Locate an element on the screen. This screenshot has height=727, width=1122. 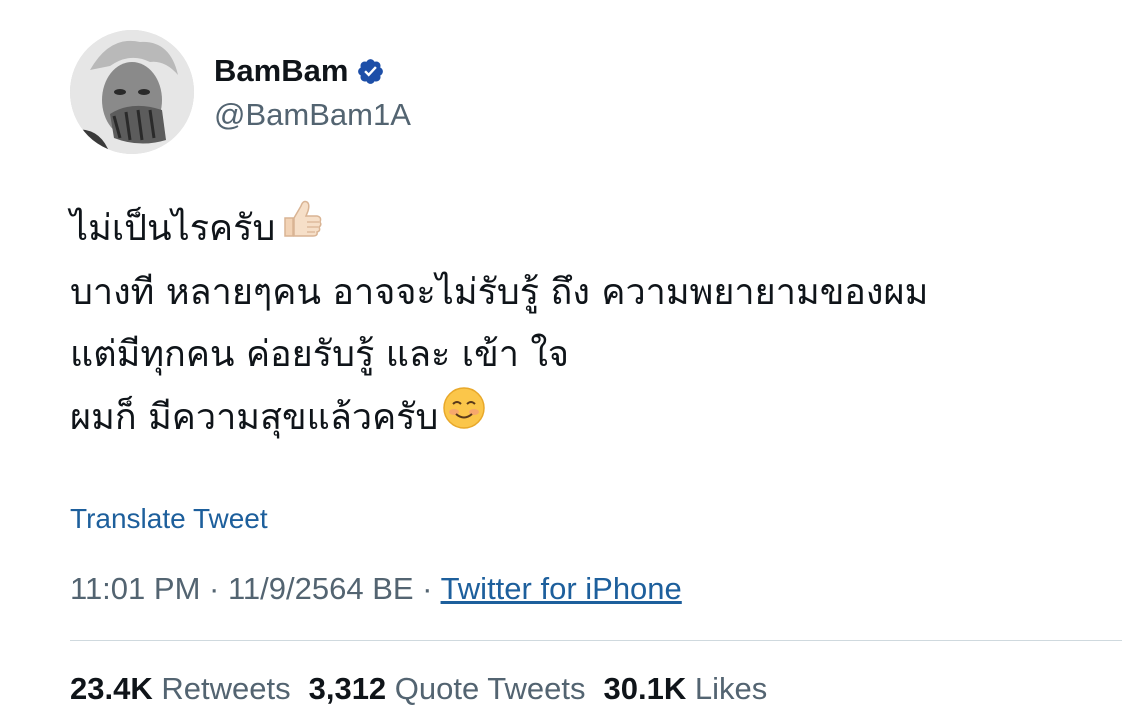
tweet-line-text: แต่มีทุกคน ค่อยรับรู้ และ เข้า ใจ is located at coordinates (320, 354).